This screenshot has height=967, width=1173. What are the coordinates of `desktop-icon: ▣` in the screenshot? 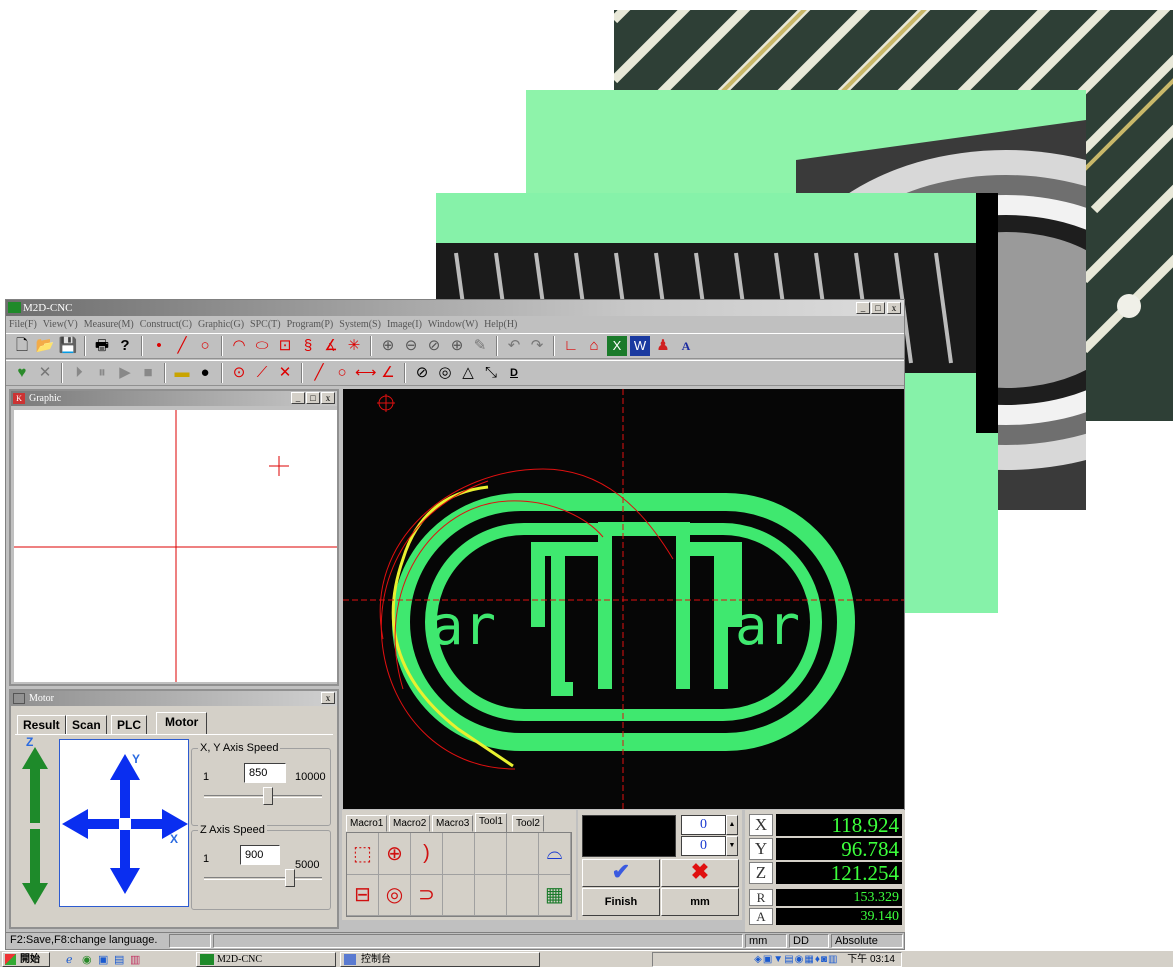 It's located at (103, 959).